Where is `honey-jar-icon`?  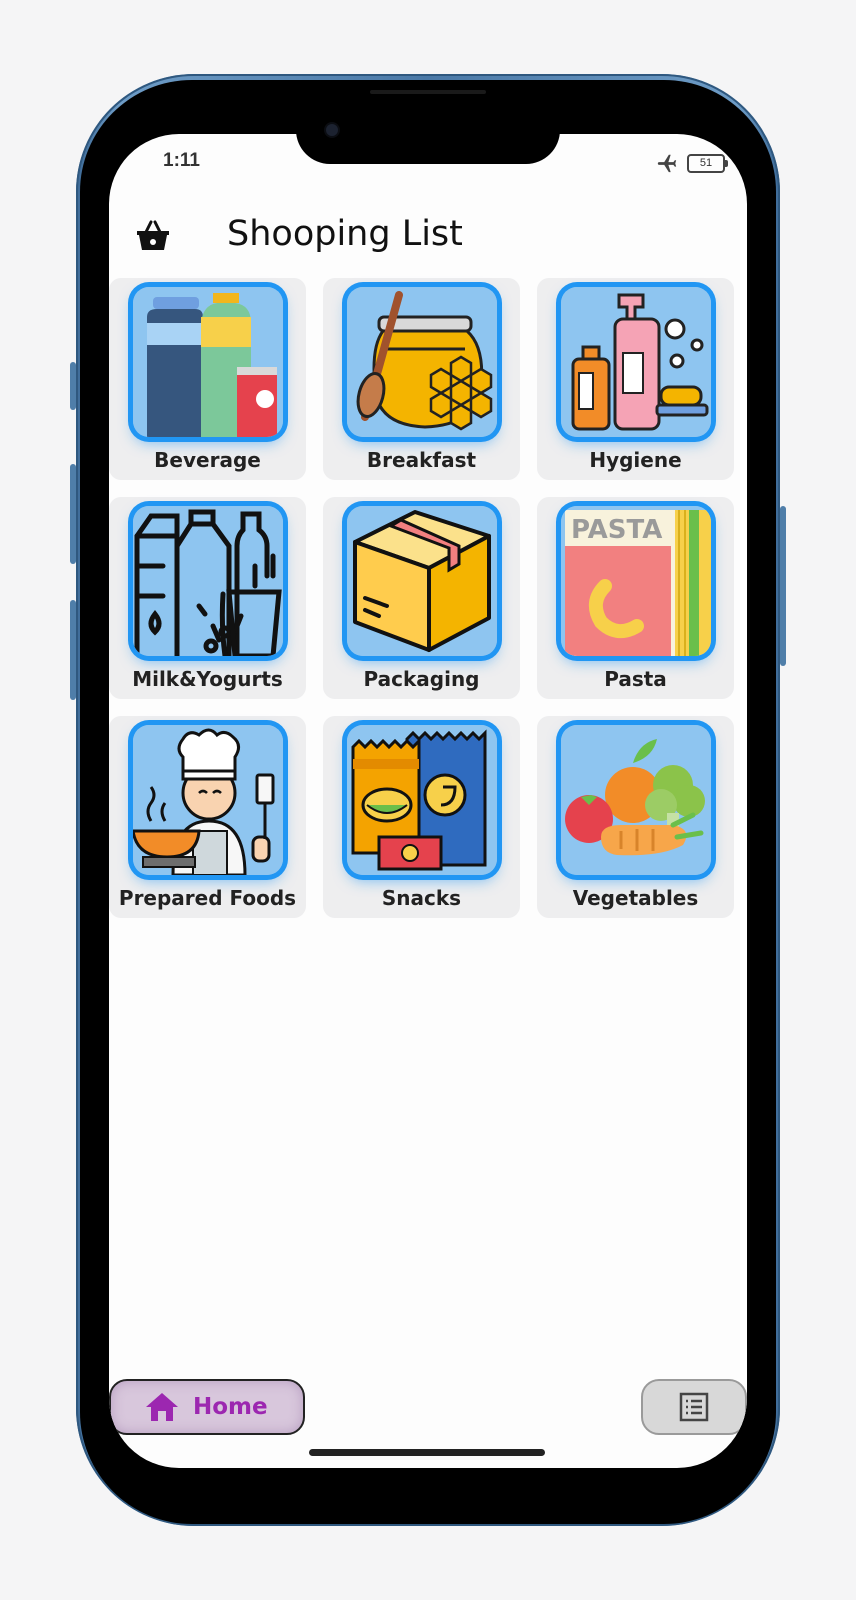
honey-jar-icon is located at coordinates (422, 362).